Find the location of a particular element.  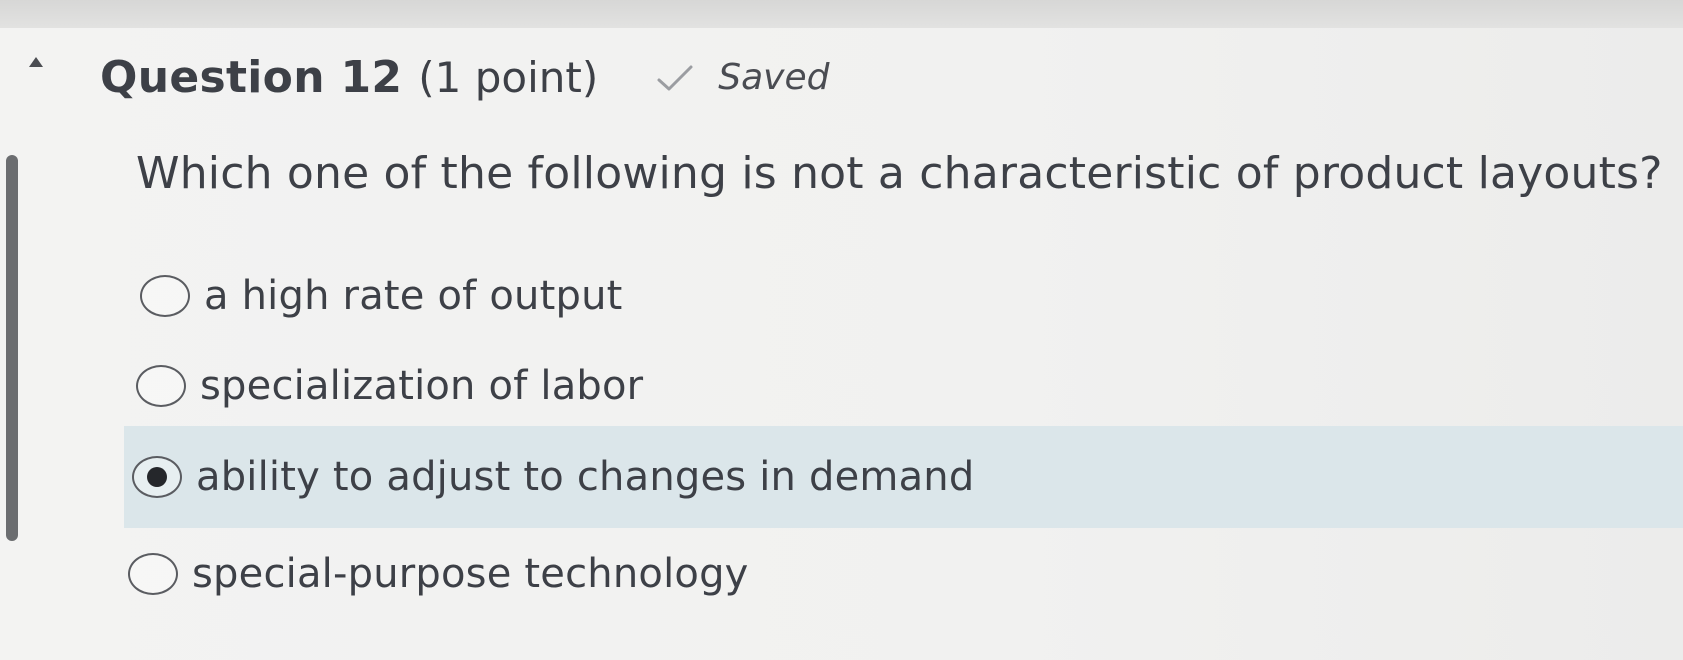

radio-selected-dot is located at coordinates (157, 477).